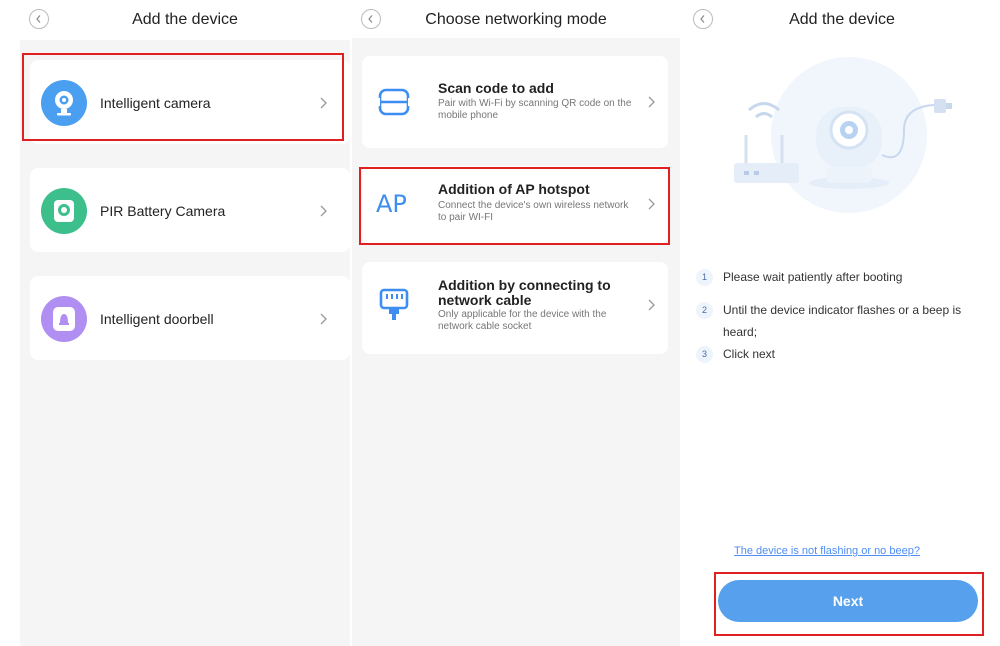 This screenshot has width=1000, height=646. I want to click on help-link: The device is not flashing or no beep?, so click(827, 551).